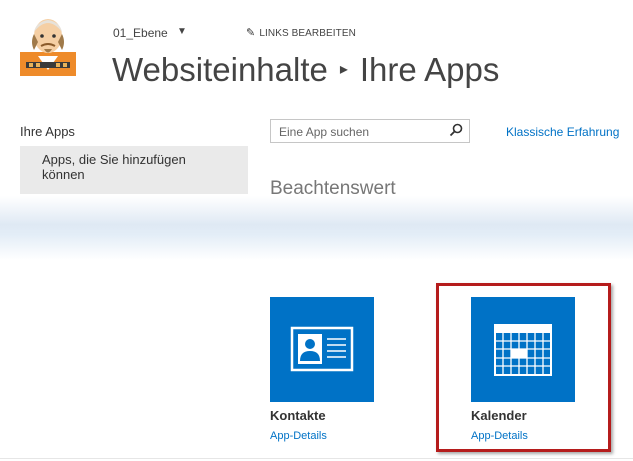  What do you see at coordinates (220, 69) in the screenshot?
I see `breadcrumb-websiteinhalte: Websiteinhalte` at bounding box center [220, 69].